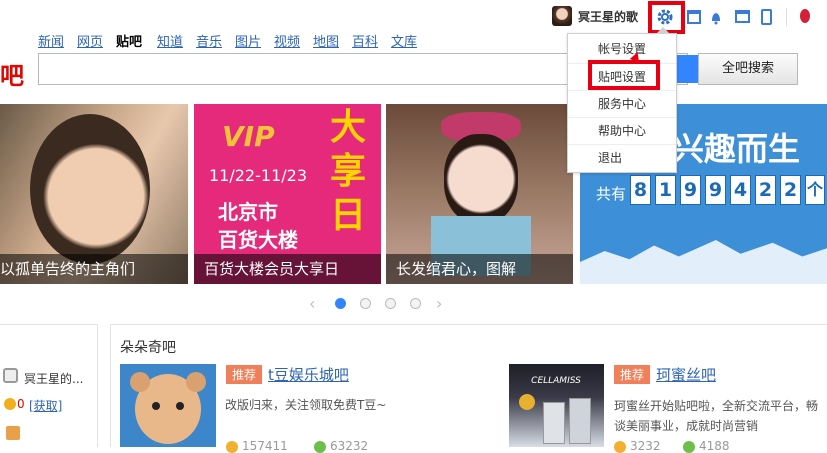  What do you see at coordinates (715, 190) in the screenshot?
I see `counter-digit-4: 9` at bounding box center [715, 190].